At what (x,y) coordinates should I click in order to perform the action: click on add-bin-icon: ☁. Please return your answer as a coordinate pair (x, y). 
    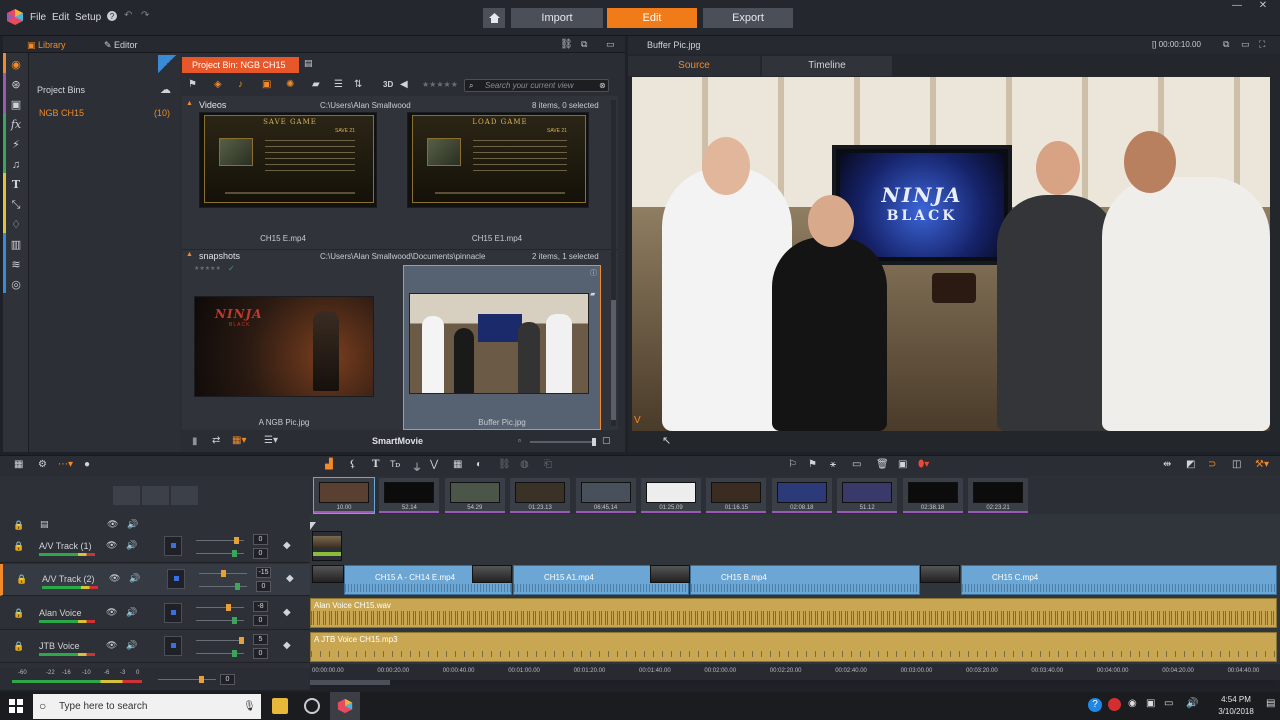
    Looking at the image, I should click on (165, 89).